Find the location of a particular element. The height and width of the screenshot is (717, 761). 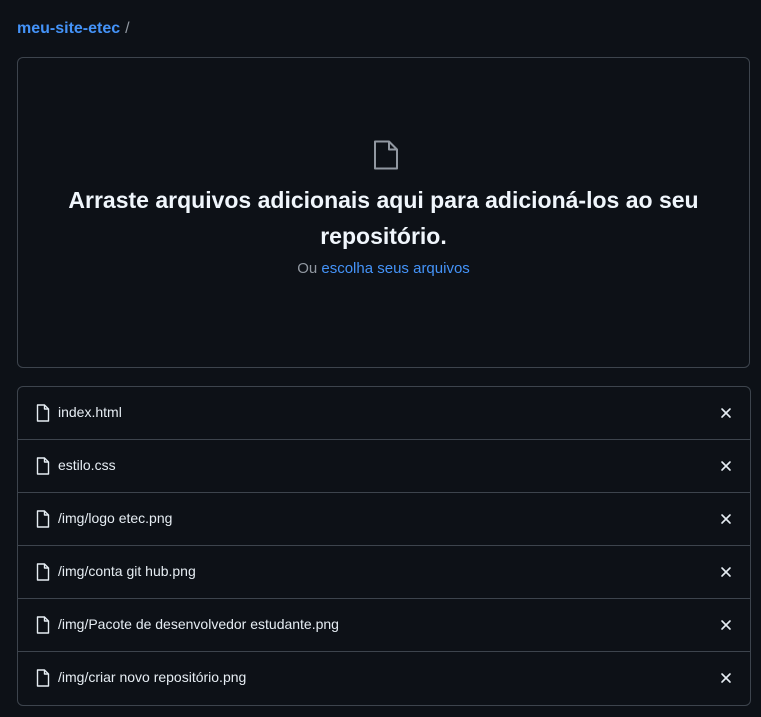

breadcrumb: meu-site-etec / is located at coordinates (73, 29).